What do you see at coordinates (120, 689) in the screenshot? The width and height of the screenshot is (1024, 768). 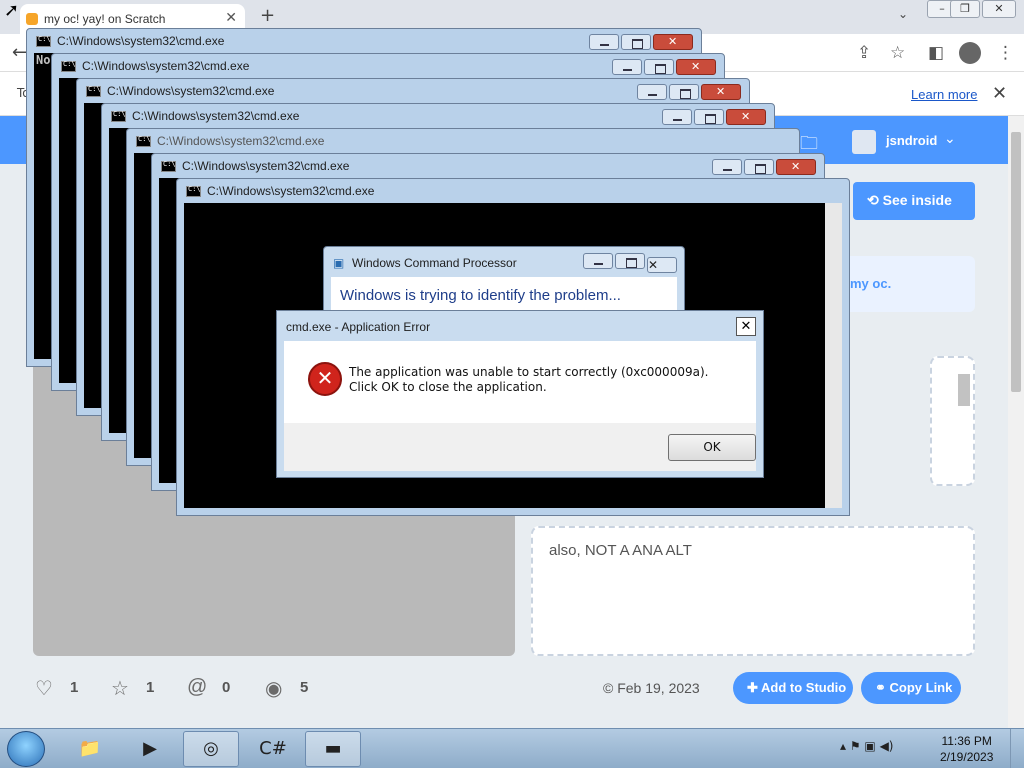 I see `star-icon: ☆` at bounding box center [120, 689].